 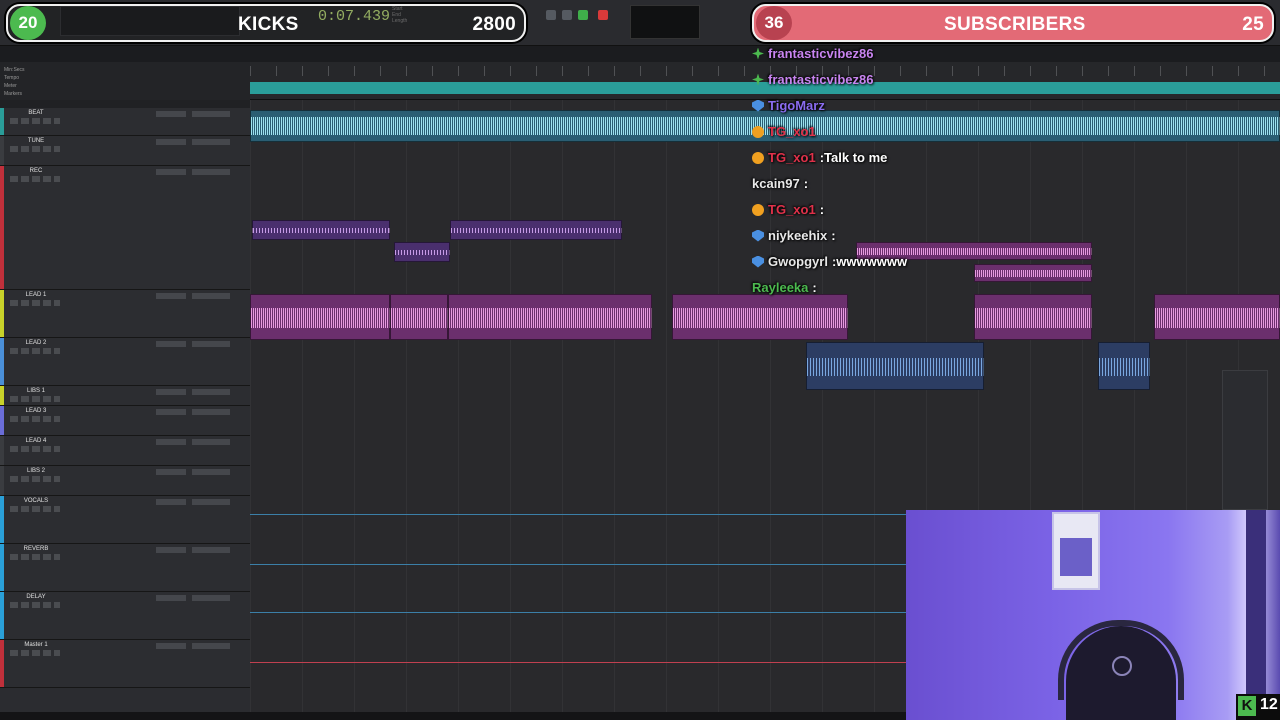 I want to click on io-header, so click(x=125, y=104).